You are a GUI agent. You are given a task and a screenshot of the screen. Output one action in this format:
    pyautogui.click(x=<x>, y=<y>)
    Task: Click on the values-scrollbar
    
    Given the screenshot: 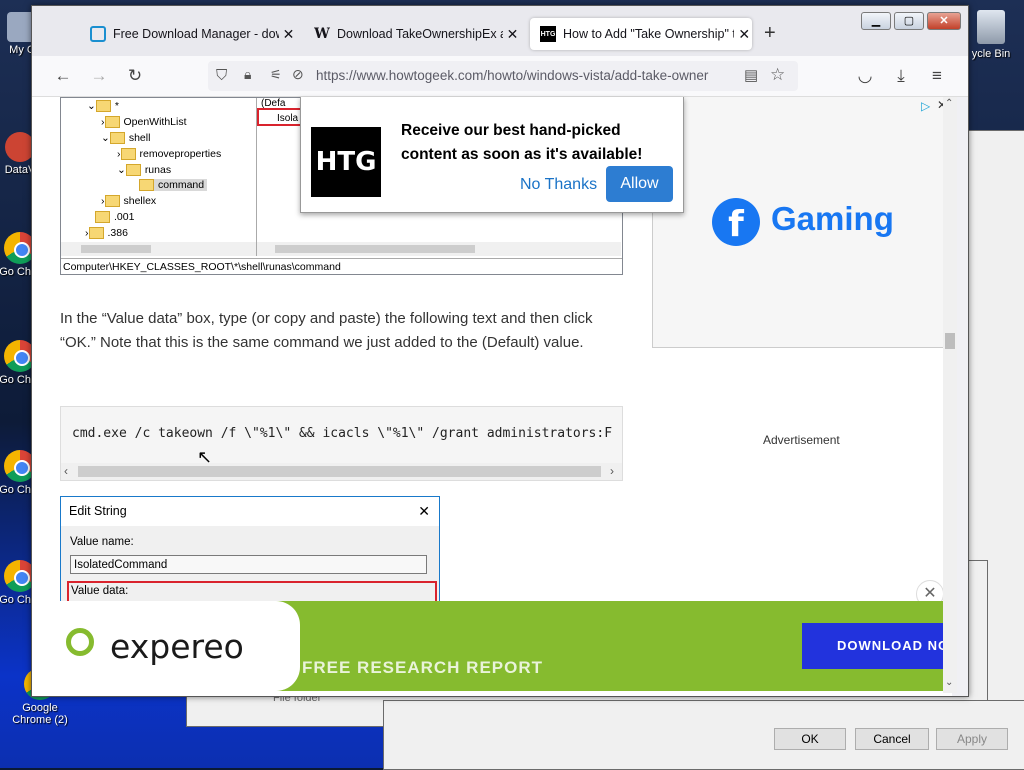 What is the action you would take?
    pyautogui.click(x=439, y=249)
    